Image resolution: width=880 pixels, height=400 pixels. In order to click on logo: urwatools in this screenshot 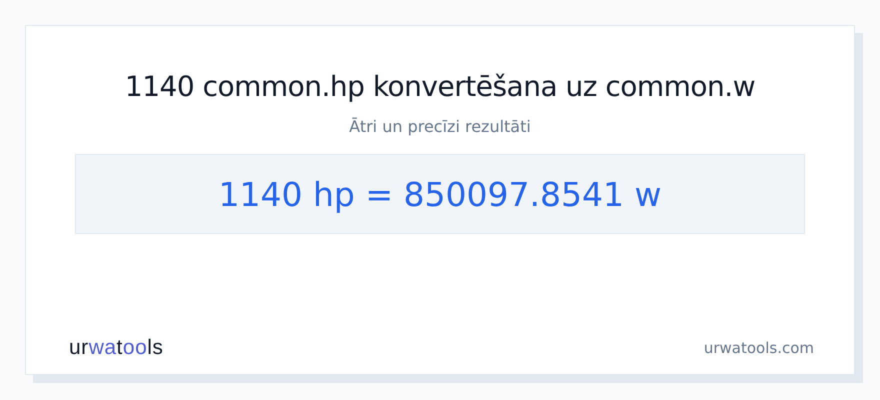, I will do `click(116, 348)`.